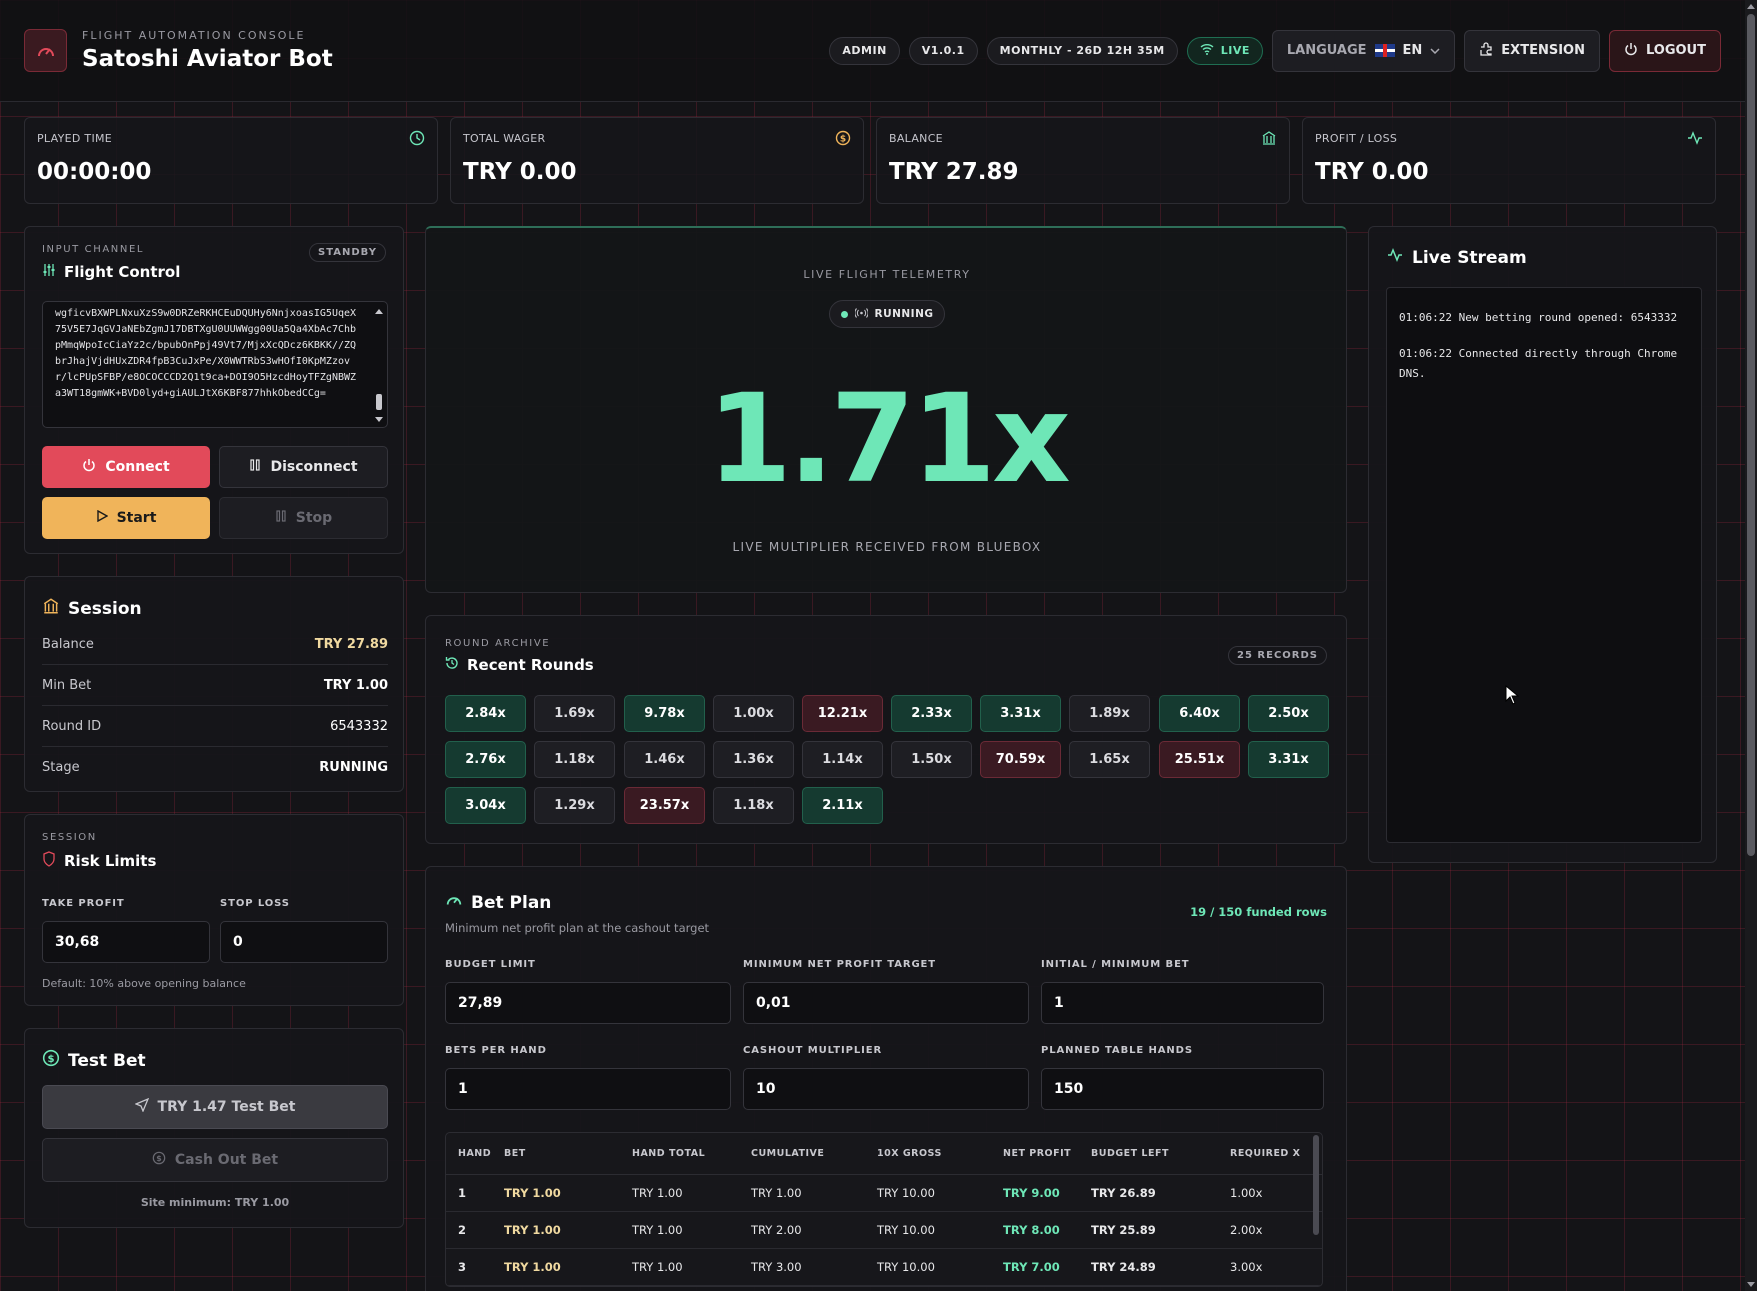  What do you see at coordinates (1182, 1089) in the screenshot?
I see `table-hands-input: 150` at bounding box center [1182, 1089].